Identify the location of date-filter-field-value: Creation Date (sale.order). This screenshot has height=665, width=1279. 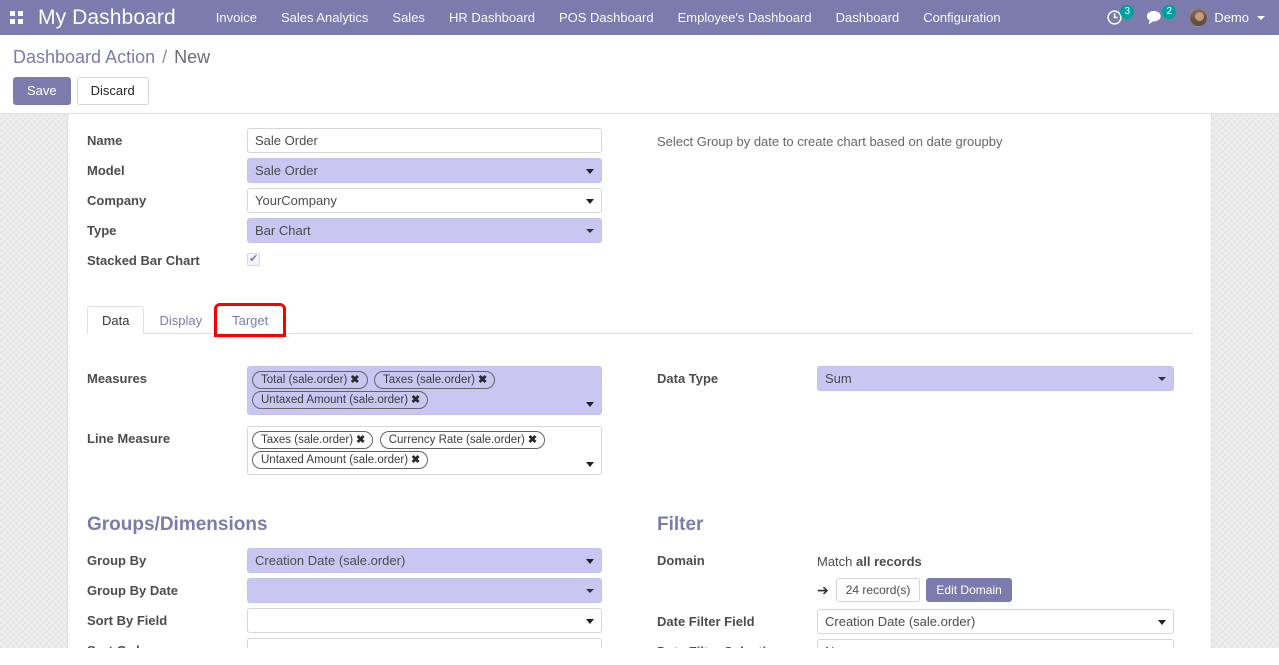
(900, 621).